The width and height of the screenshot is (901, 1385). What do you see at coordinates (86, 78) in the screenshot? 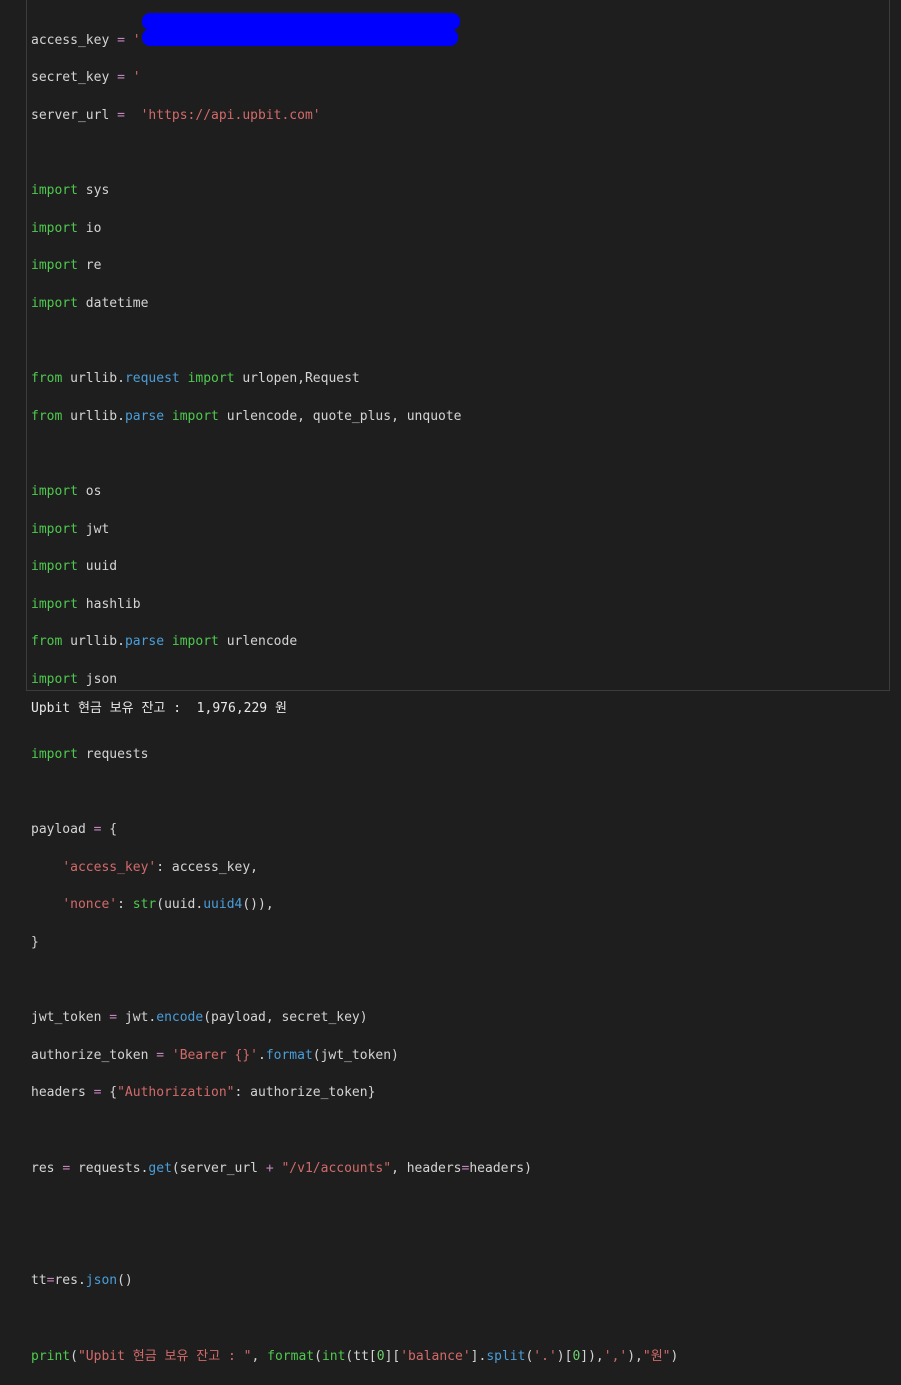
I see `code-line-secret-key: secret_key = '` at bounding box center [86, 78].